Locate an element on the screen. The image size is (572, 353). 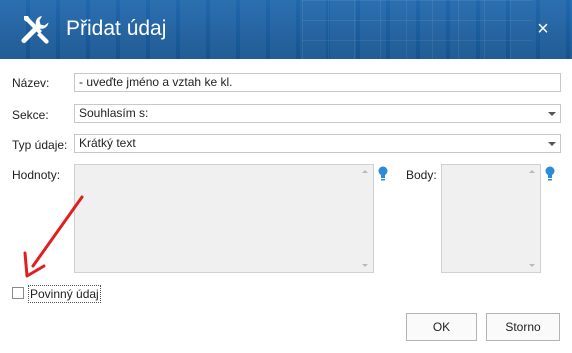
type-select: Krátký text is located at coordinates (317, 143).